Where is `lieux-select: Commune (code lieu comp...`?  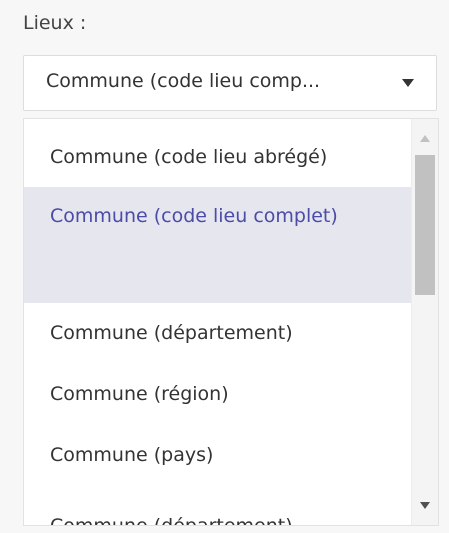
lieux-select: Commune (code lieu comp... is located at coordinates (230, 83).